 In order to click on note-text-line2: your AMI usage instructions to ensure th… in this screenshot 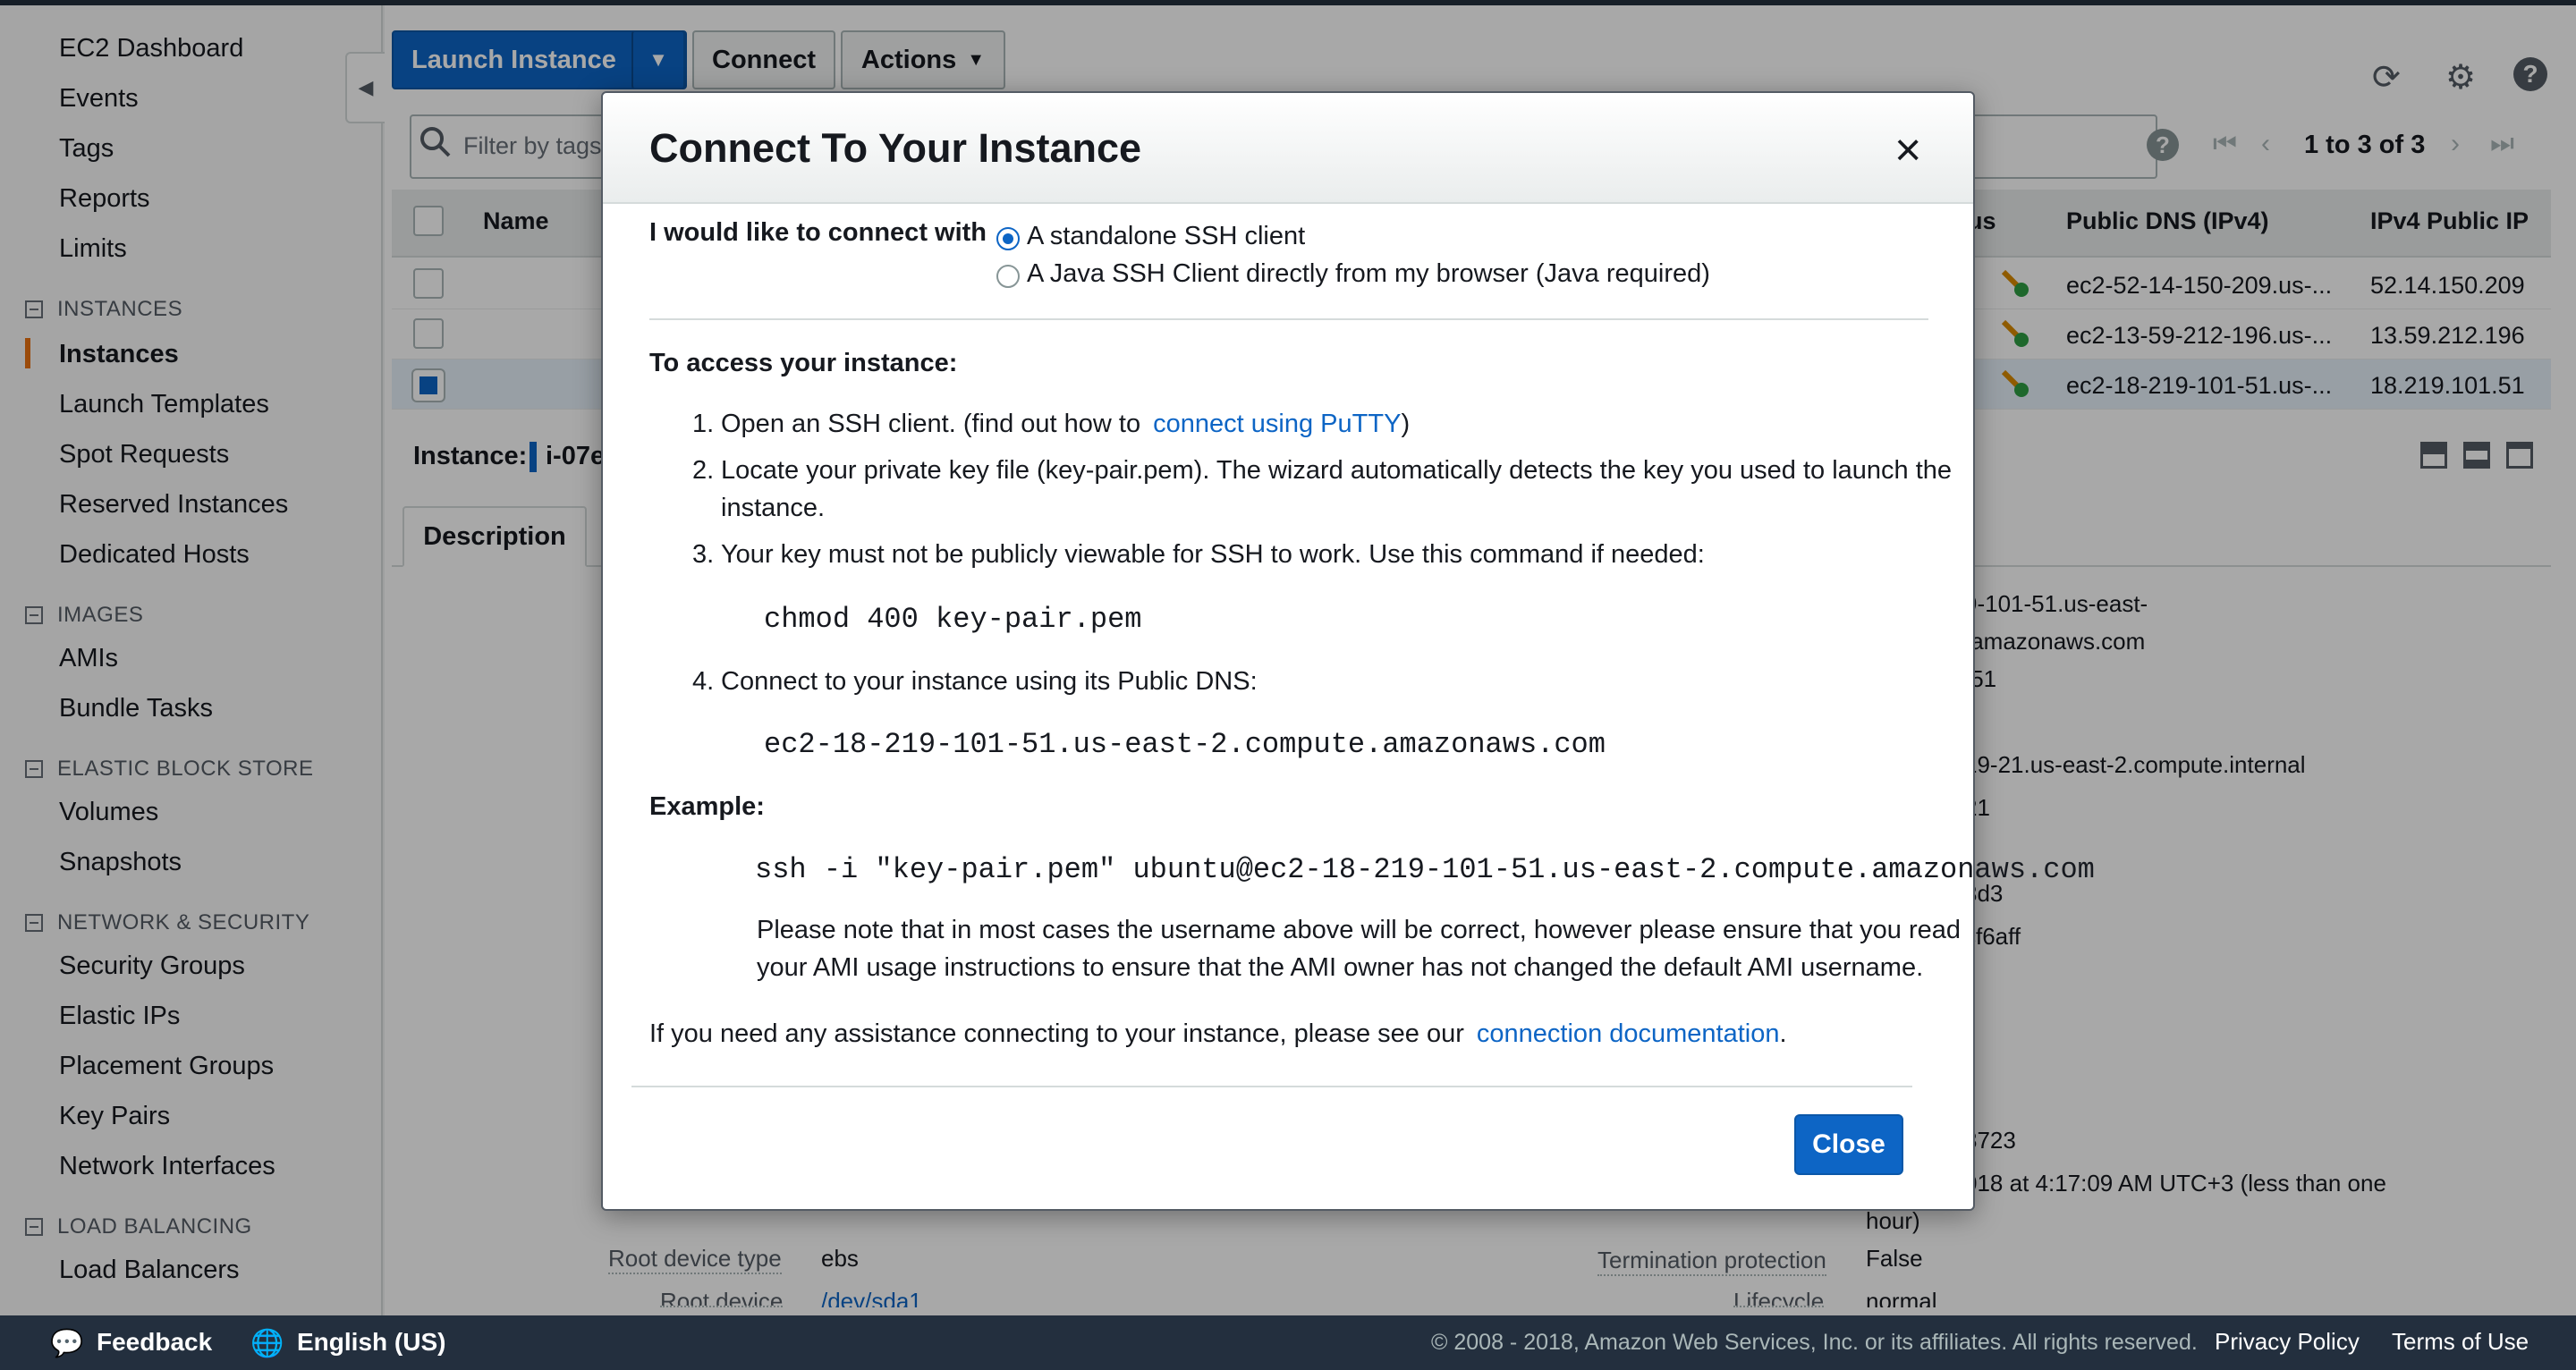, I will do `click(1340, 967)`.